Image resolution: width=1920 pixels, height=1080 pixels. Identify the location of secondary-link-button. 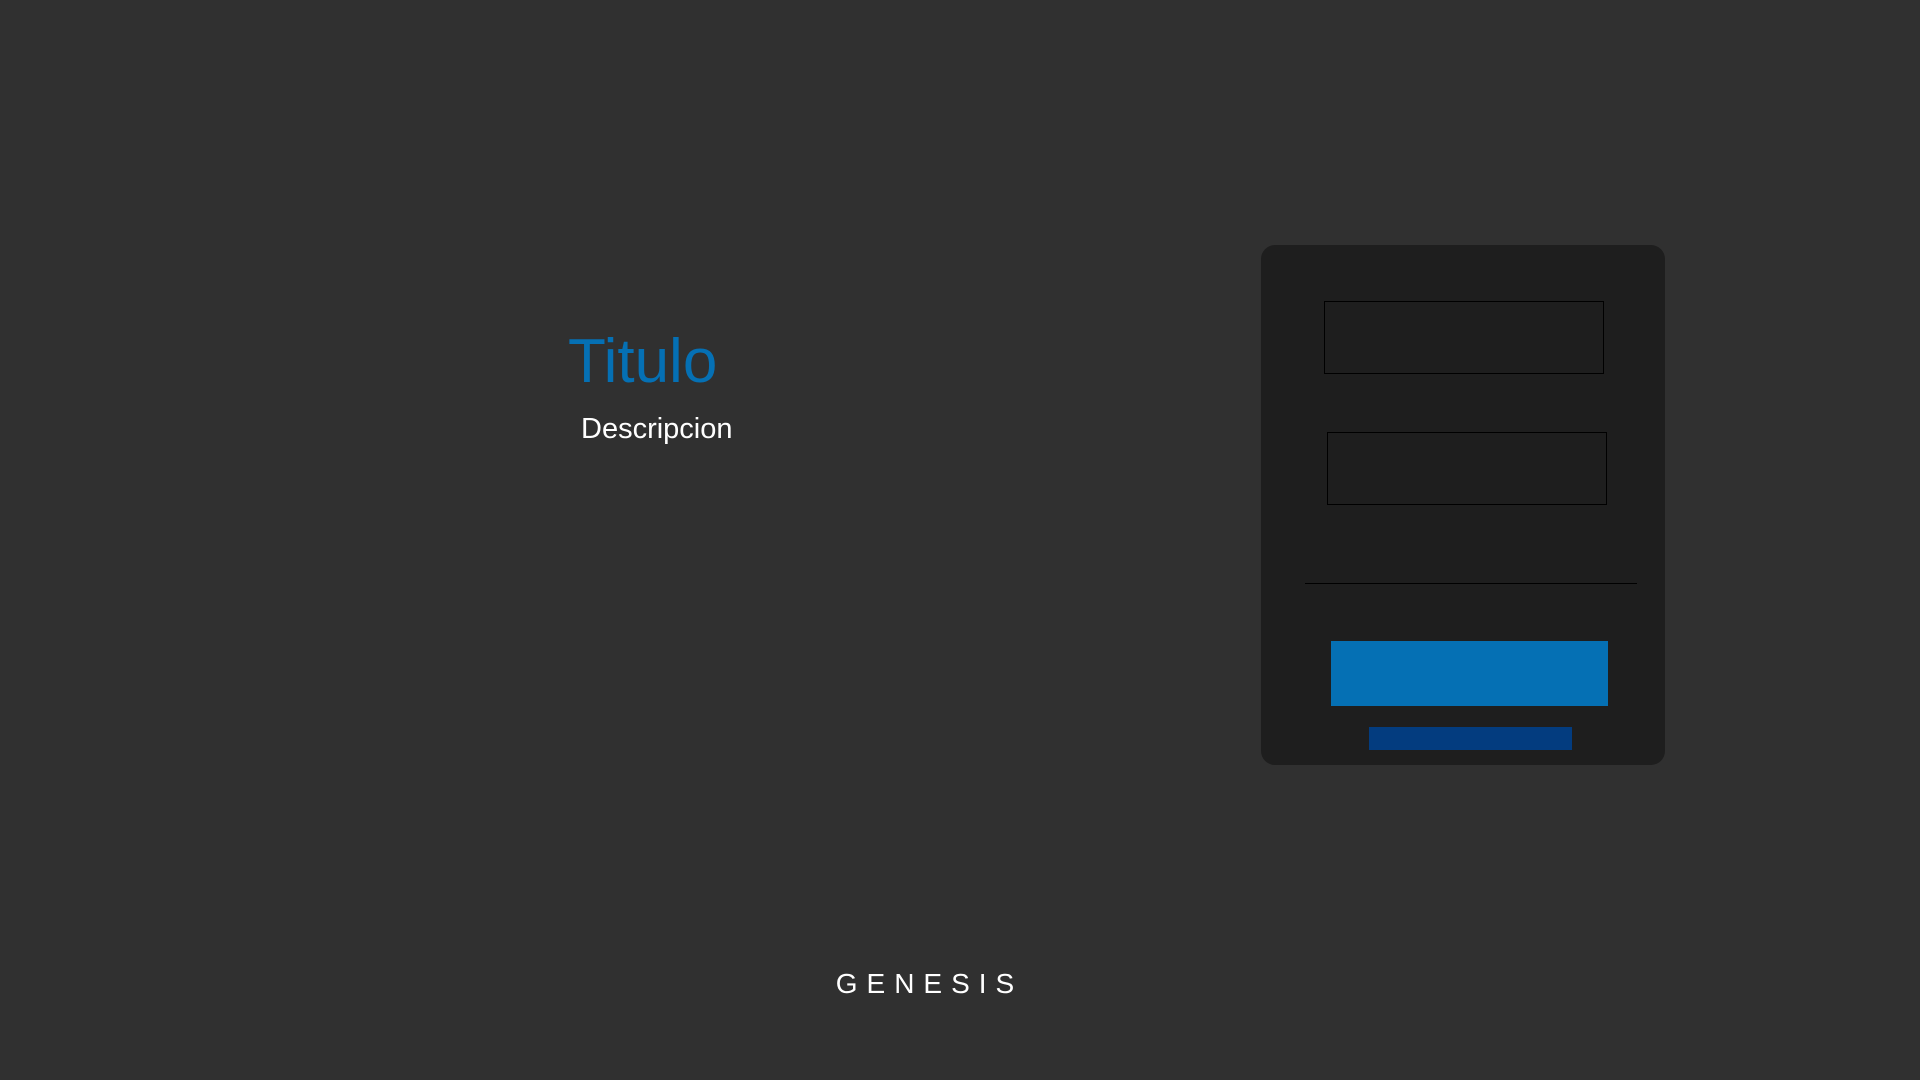
(1470, 738).